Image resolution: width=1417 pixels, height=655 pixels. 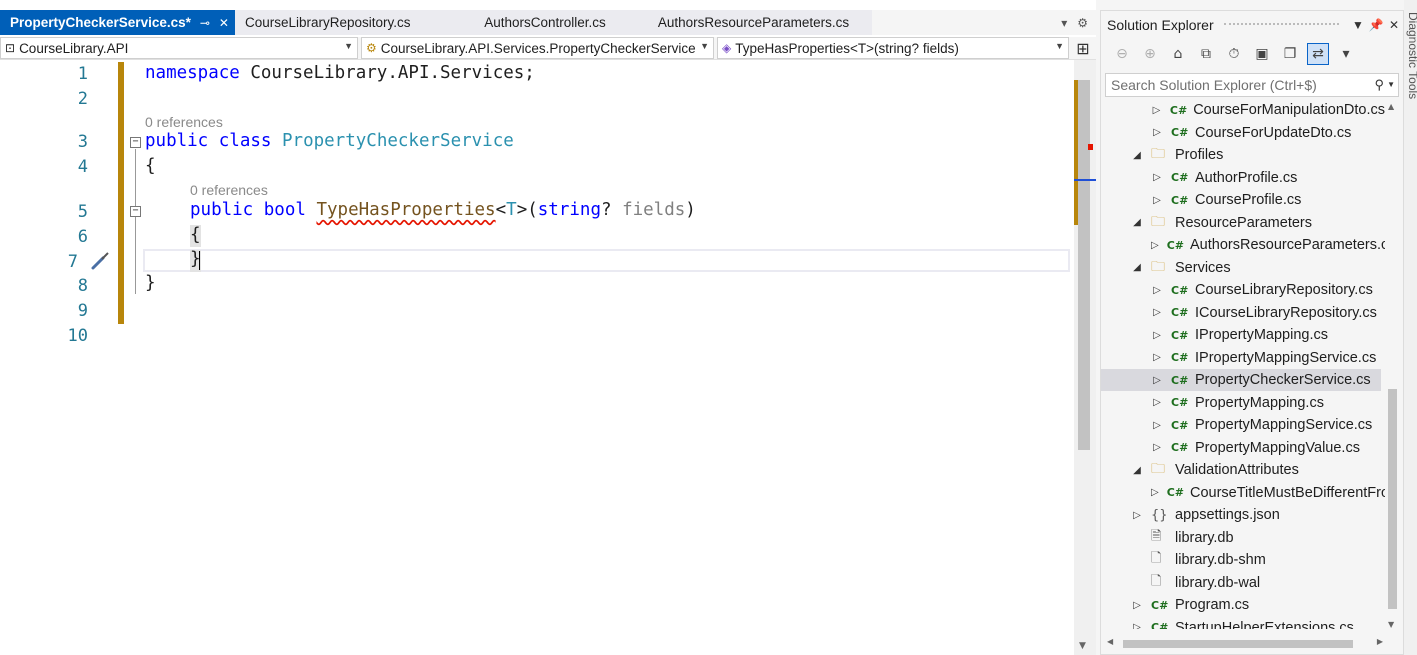 What do you see at coordinates (1243, 200) in the screenshot?
I see `tree-item: ▷ C# CourseProfile.cs` at bounding box center [1243, 200].